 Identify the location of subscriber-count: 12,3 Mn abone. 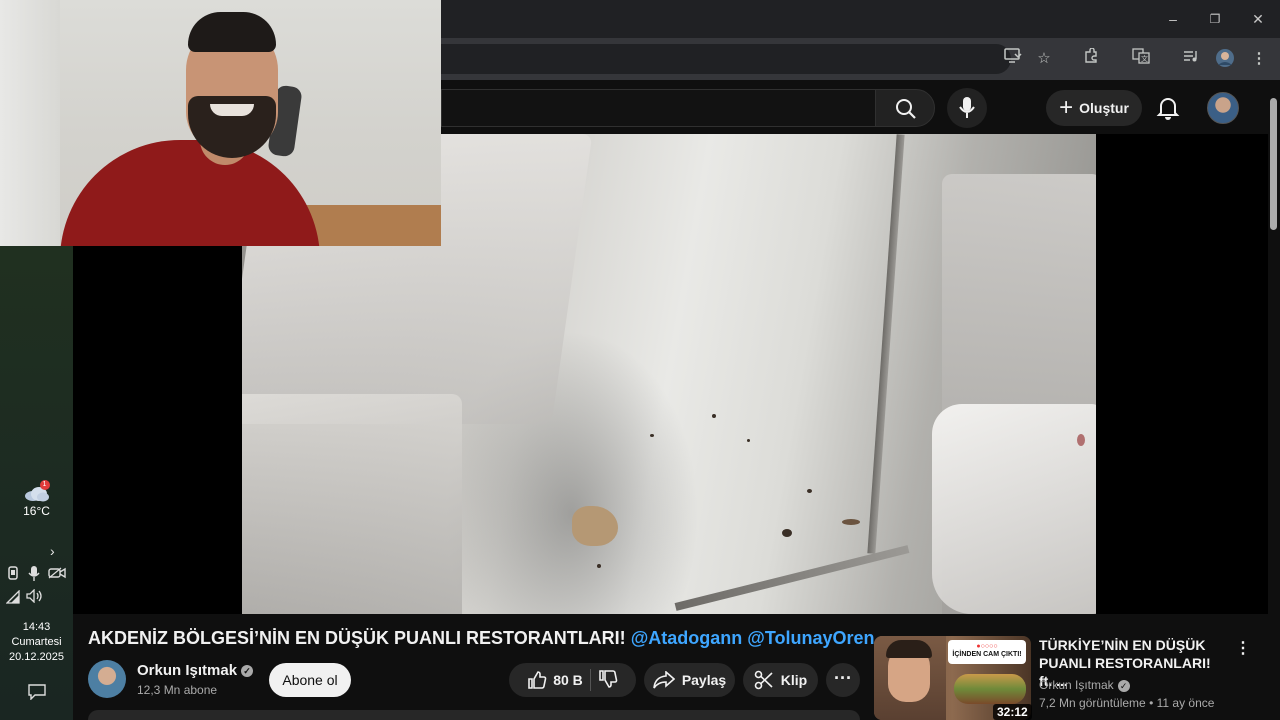
(177, 690).